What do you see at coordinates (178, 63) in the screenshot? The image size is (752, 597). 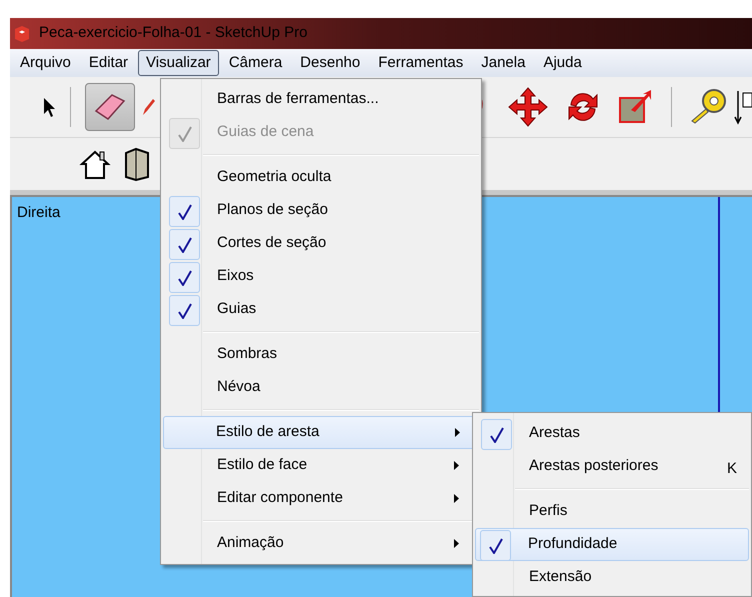 I see `menu-bar-item: Visualizar` at bounding box center [178, 63].